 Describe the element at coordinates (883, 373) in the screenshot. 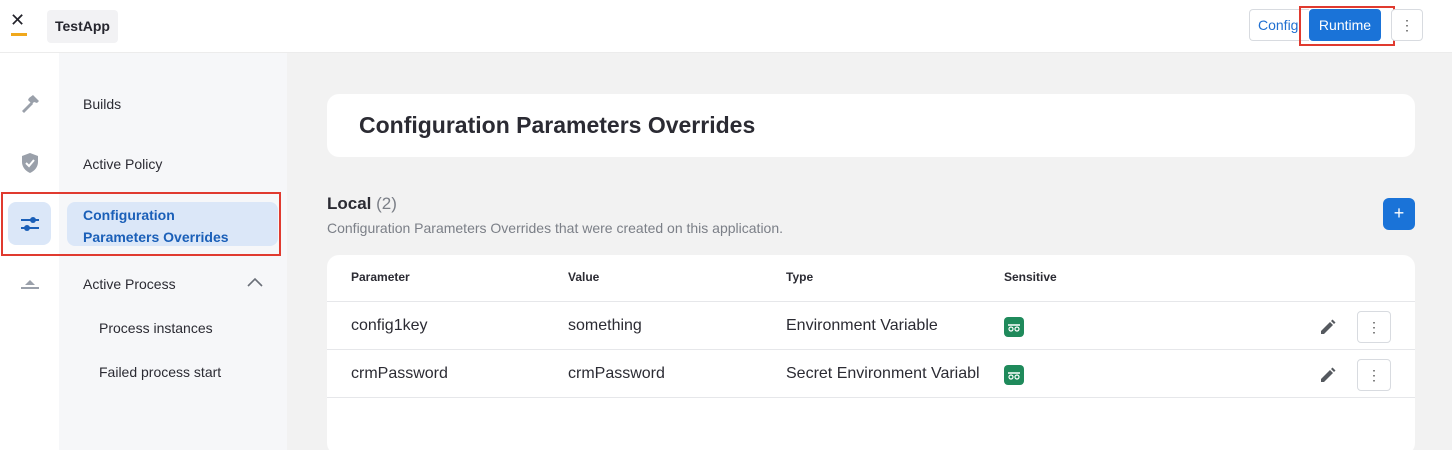

I see `type-cell: Secret Environment Variable` at that location.